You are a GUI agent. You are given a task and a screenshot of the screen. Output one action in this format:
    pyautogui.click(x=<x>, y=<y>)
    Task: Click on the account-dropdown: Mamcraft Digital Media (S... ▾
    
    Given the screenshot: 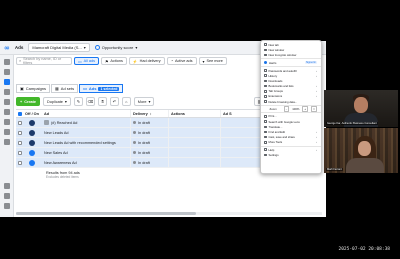 What is the action you would take?
    pyautogui.click(x=59, y=47)
    